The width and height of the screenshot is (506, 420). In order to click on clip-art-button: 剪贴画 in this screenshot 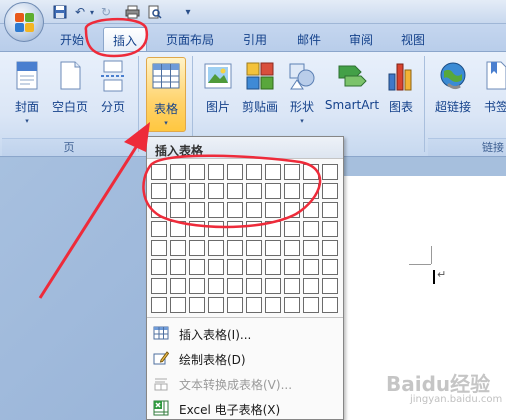, I will do `click(260, 87)`.